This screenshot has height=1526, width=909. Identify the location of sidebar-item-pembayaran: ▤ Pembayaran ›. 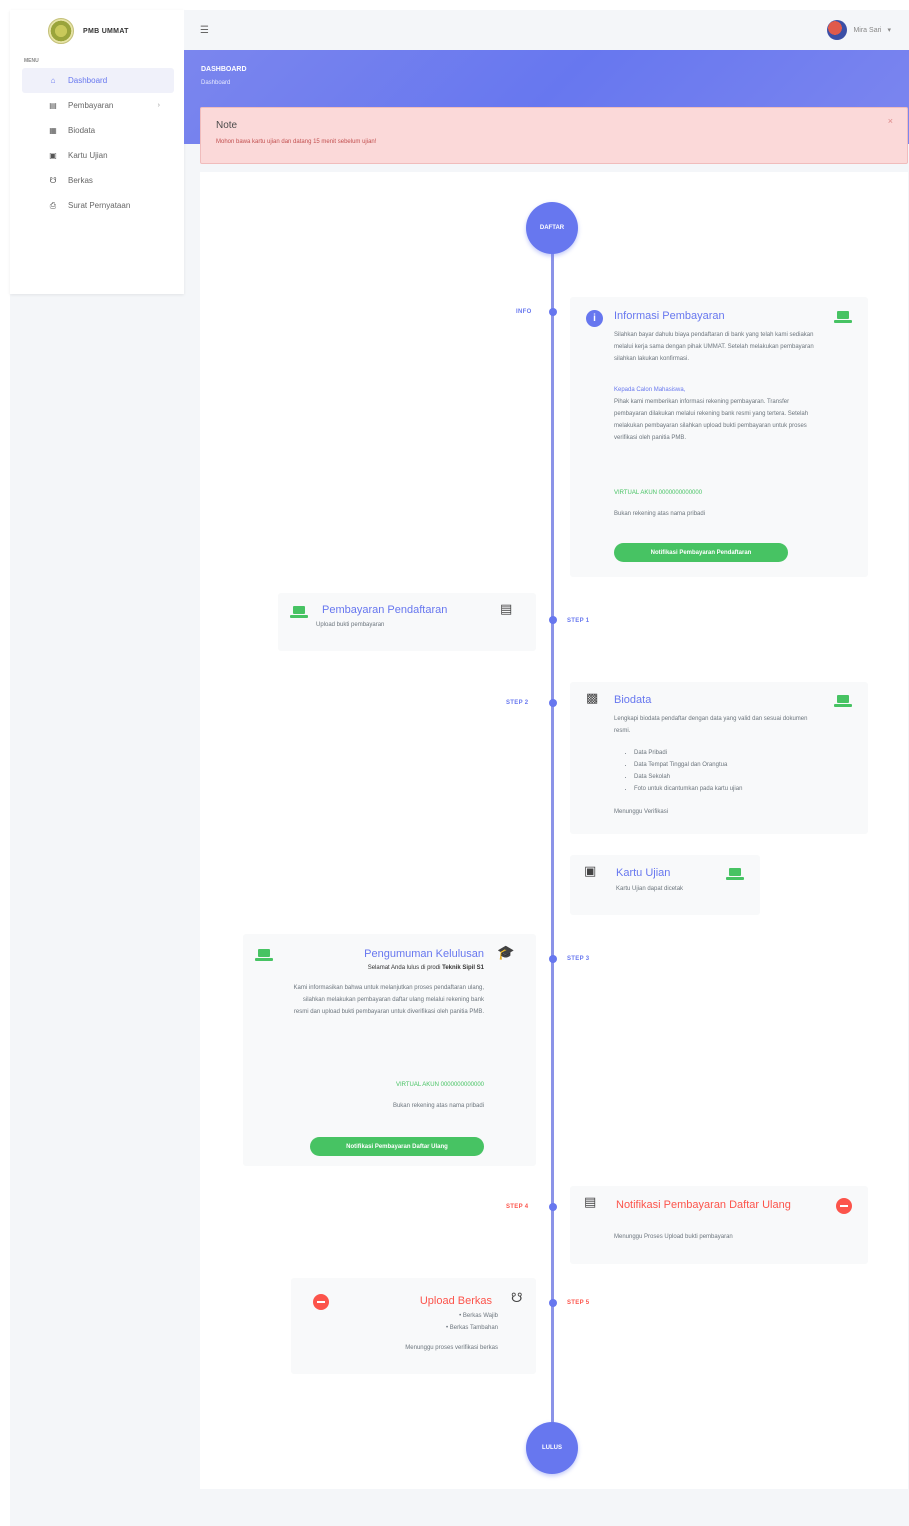
(98, 105).